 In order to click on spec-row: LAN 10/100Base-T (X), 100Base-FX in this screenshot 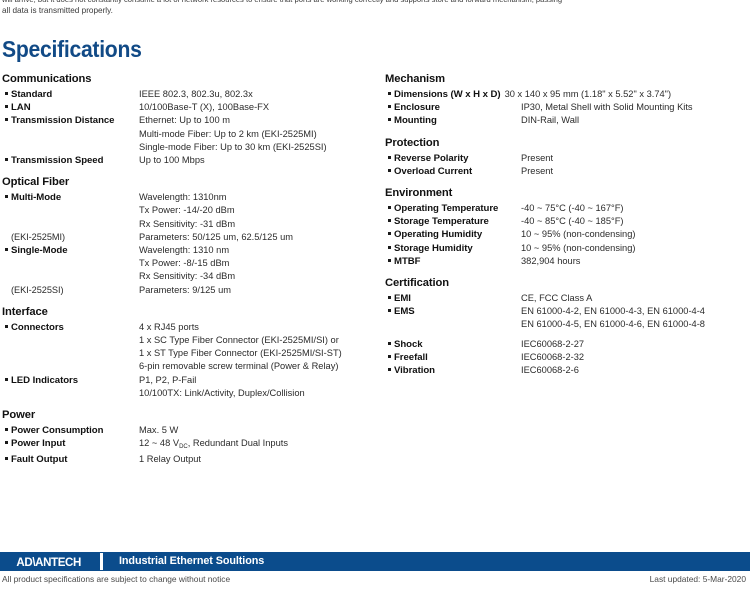, I will do `click(188, 107)`.